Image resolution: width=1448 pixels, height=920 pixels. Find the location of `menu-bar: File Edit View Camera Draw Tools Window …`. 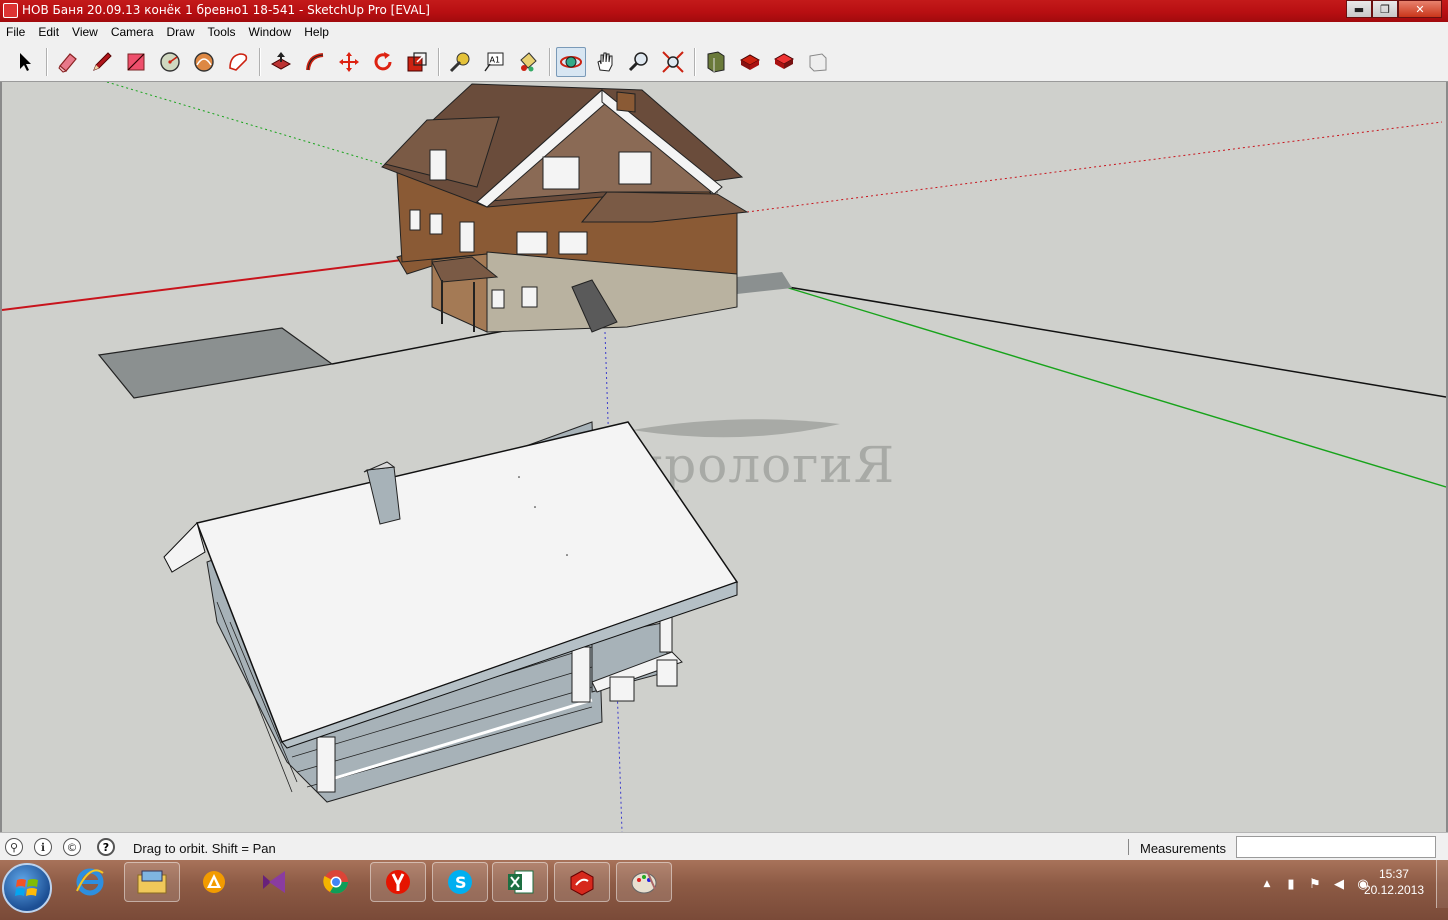

menu-bar: File Edit View Camera Draw Tools Window … is located at coordinates (724, 32).